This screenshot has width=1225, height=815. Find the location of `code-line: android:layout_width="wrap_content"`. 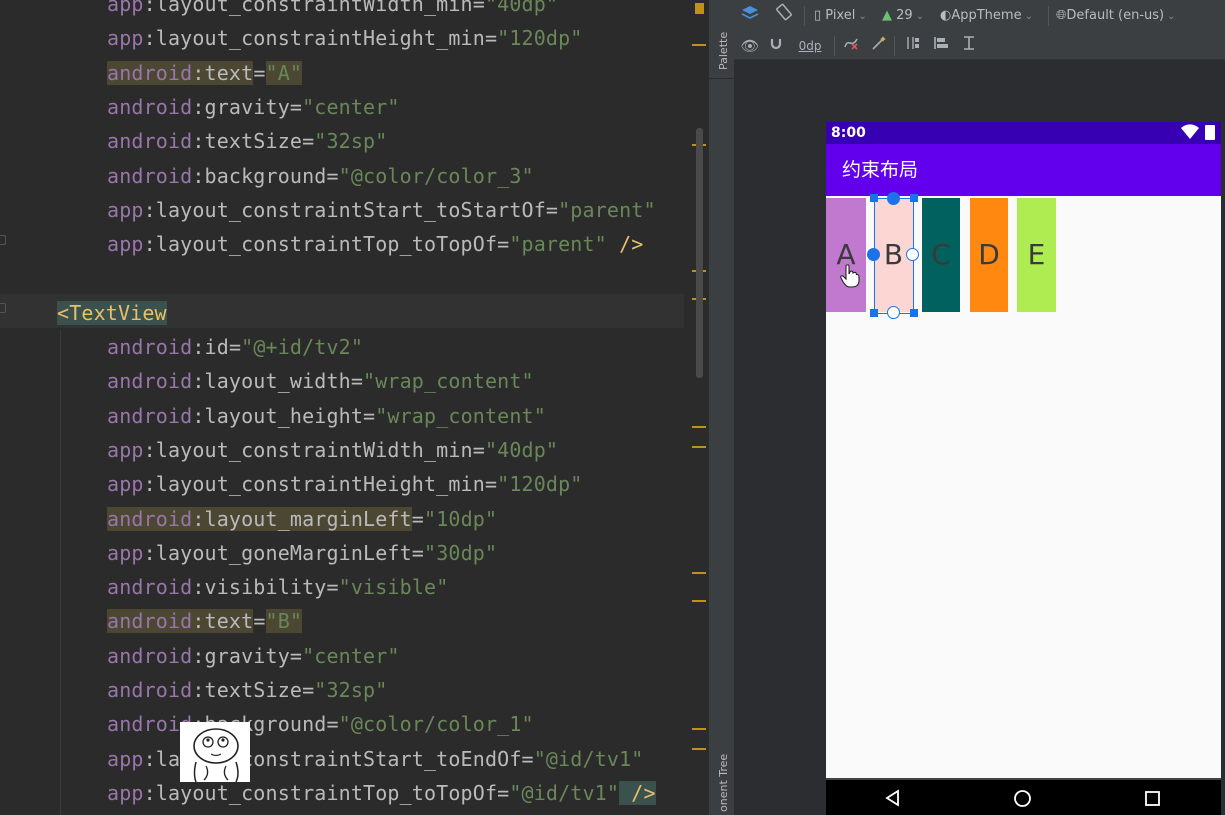

code-line: android:layout_width="wrap_content" is located at coordinates (320, 381).